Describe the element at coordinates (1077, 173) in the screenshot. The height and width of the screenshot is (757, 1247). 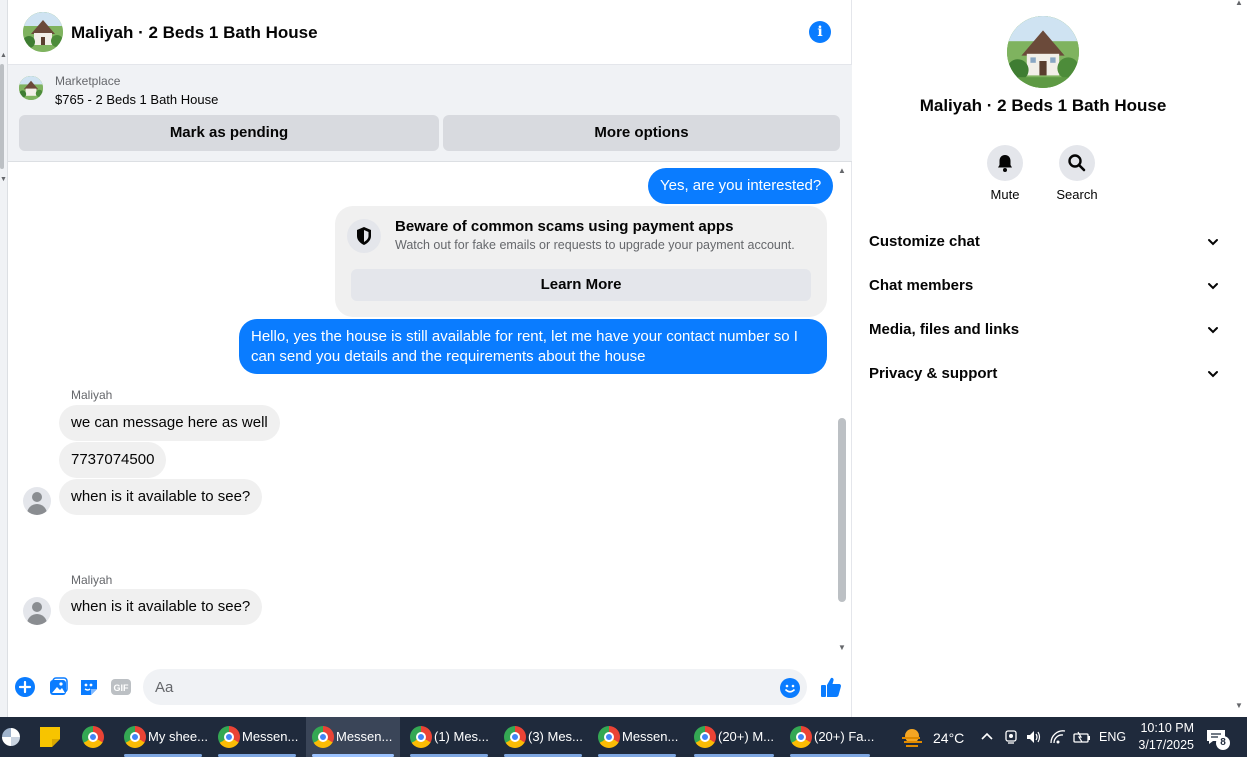
I see `search-button: Search` at that location.